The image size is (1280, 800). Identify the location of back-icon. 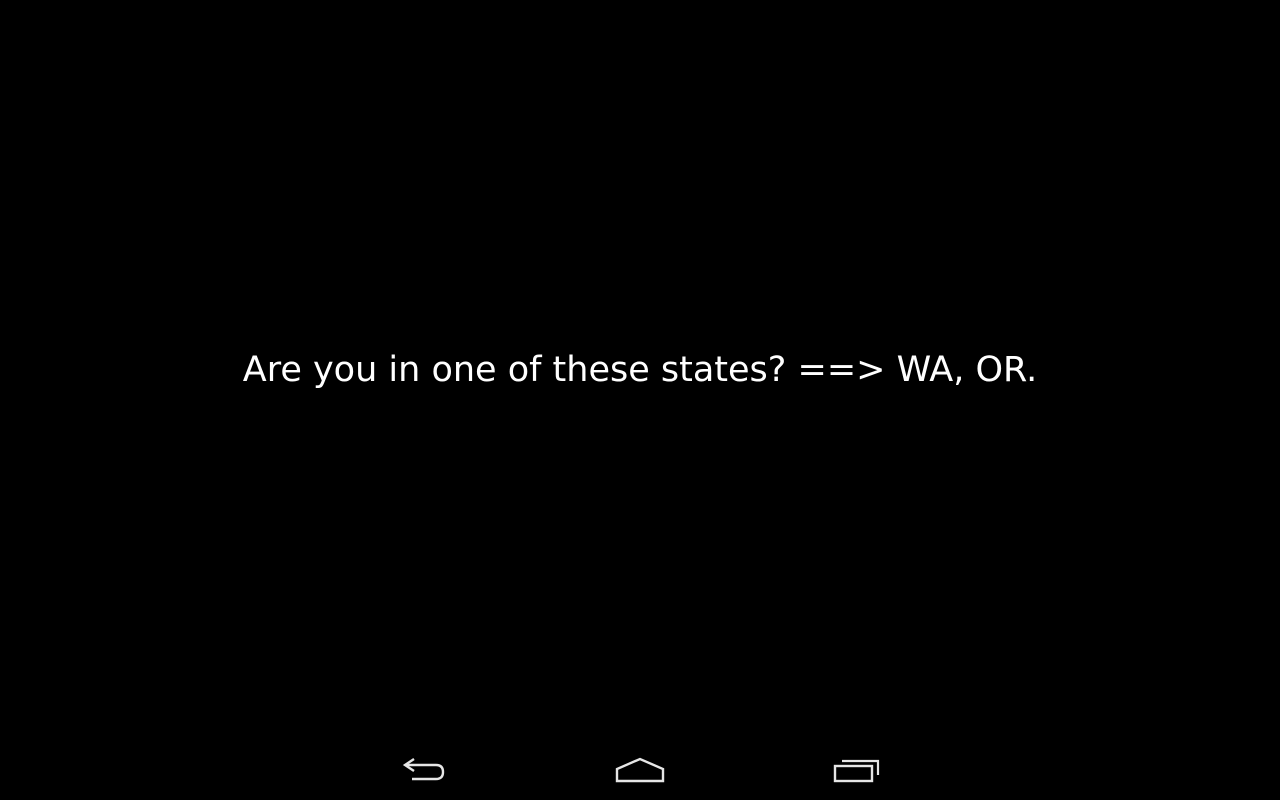
(423, 769).